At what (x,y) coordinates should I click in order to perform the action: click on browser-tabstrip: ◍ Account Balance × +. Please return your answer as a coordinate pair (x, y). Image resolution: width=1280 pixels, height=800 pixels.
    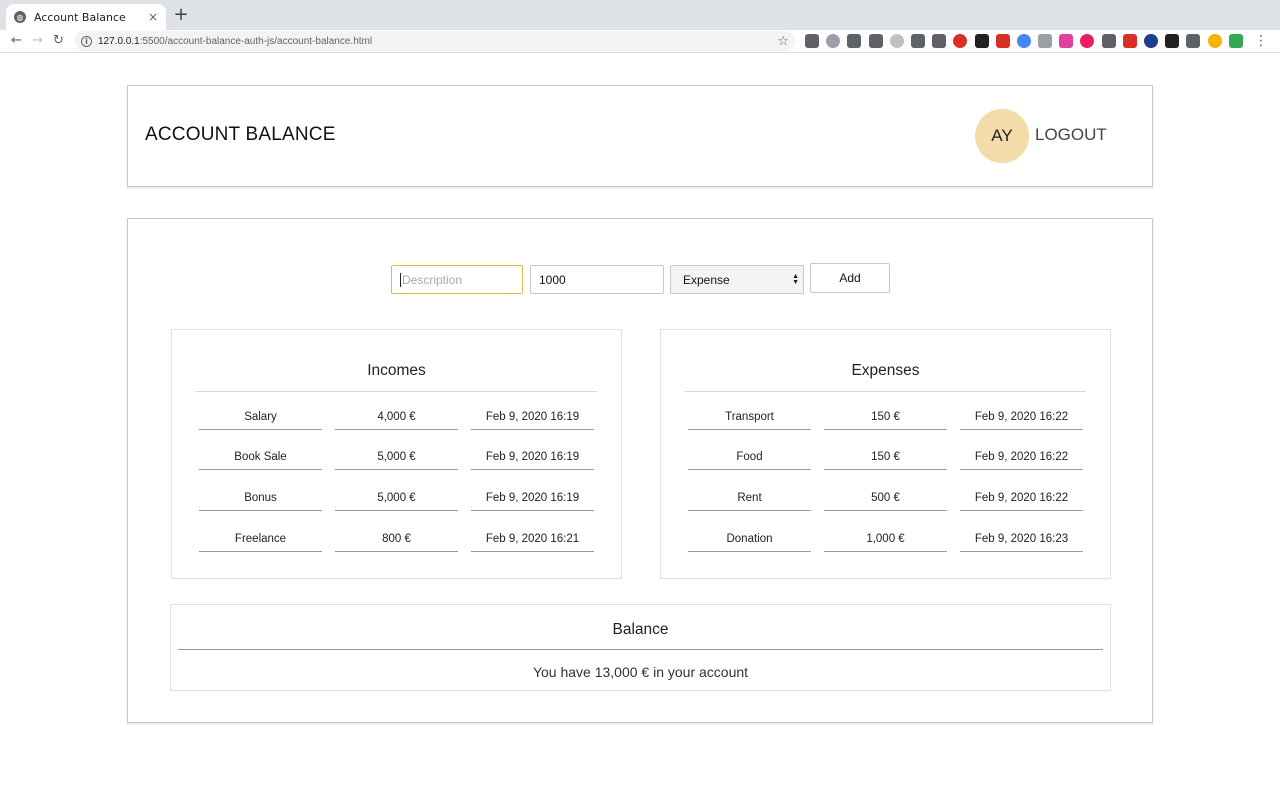
    Looking at the image, I should click on (640, 15).